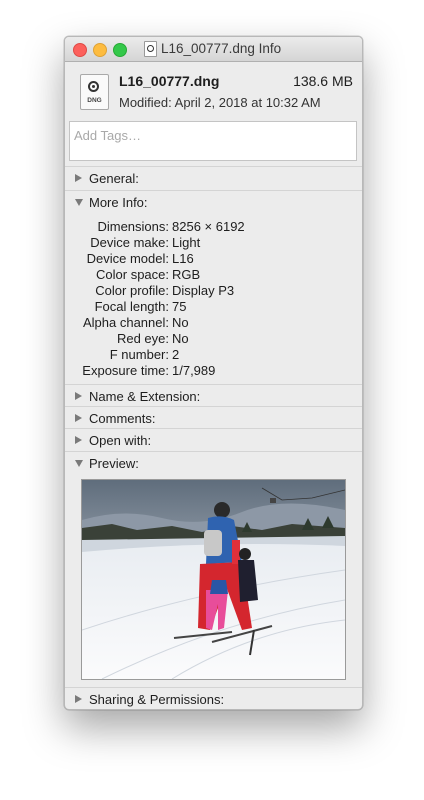  What do you see at coordinates (122, 418) in the screenshot?
I see `section-comments-label: Comments:` at bounding box center [122, 418].